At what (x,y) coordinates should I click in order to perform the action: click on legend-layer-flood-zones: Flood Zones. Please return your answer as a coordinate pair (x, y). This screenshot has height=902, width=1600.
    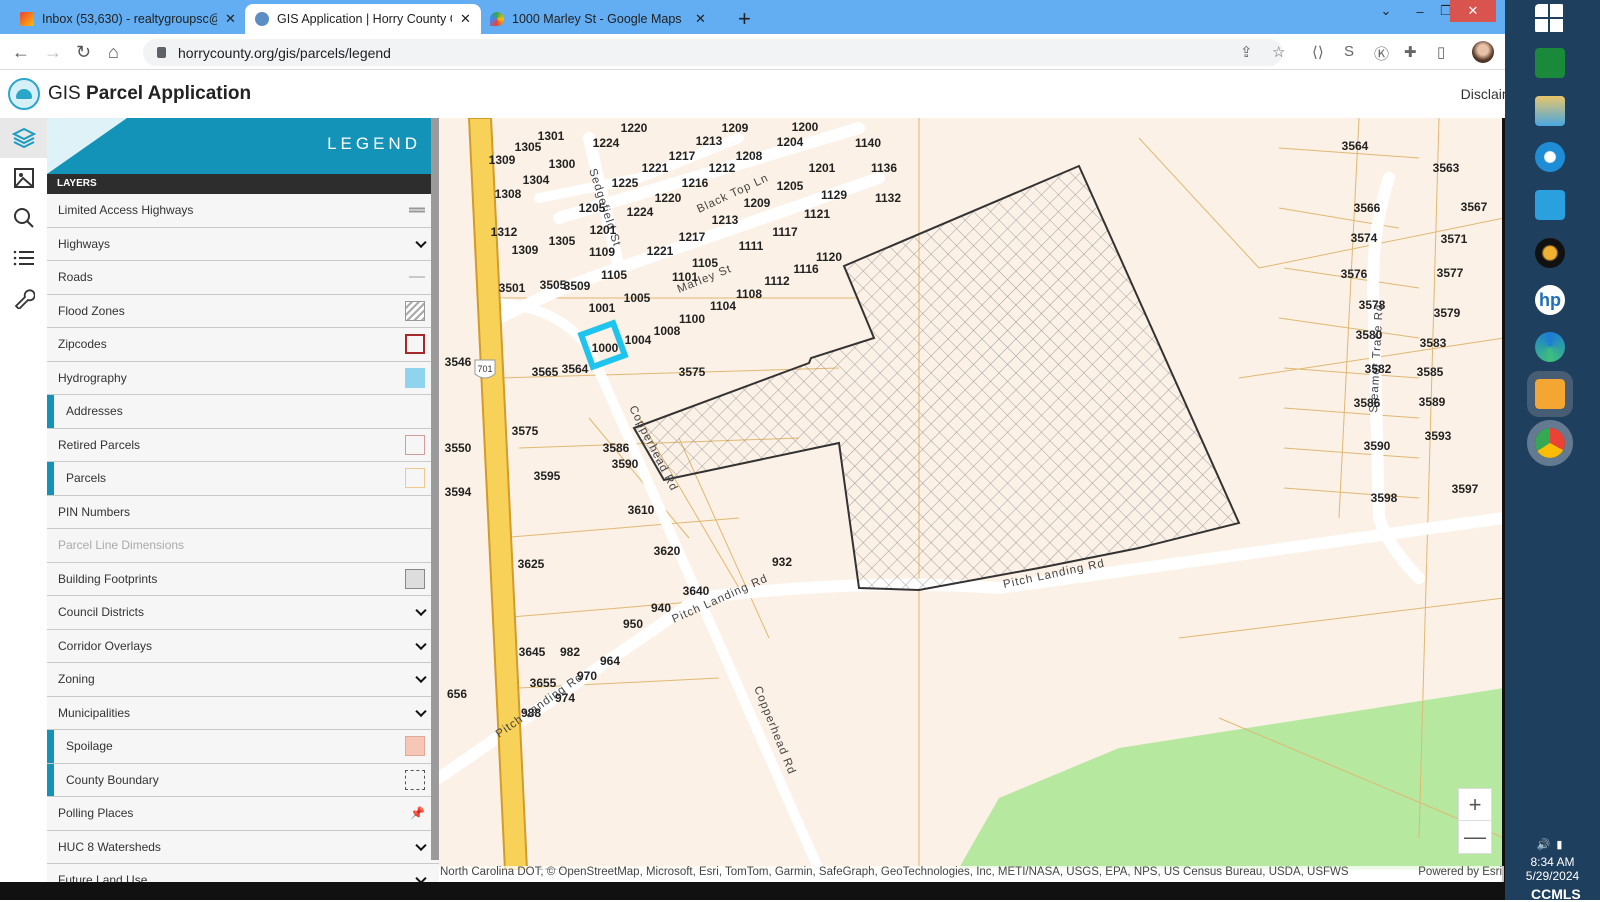
    Looking at the image, I should click on (243, 311).